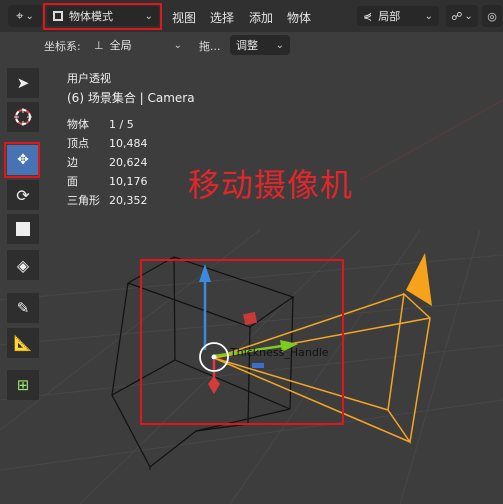 This screenshot has width=503, height=504. Describe the element at coordinates (419, 279) in the screenshot. I see `camera-up-triangle` at that location.